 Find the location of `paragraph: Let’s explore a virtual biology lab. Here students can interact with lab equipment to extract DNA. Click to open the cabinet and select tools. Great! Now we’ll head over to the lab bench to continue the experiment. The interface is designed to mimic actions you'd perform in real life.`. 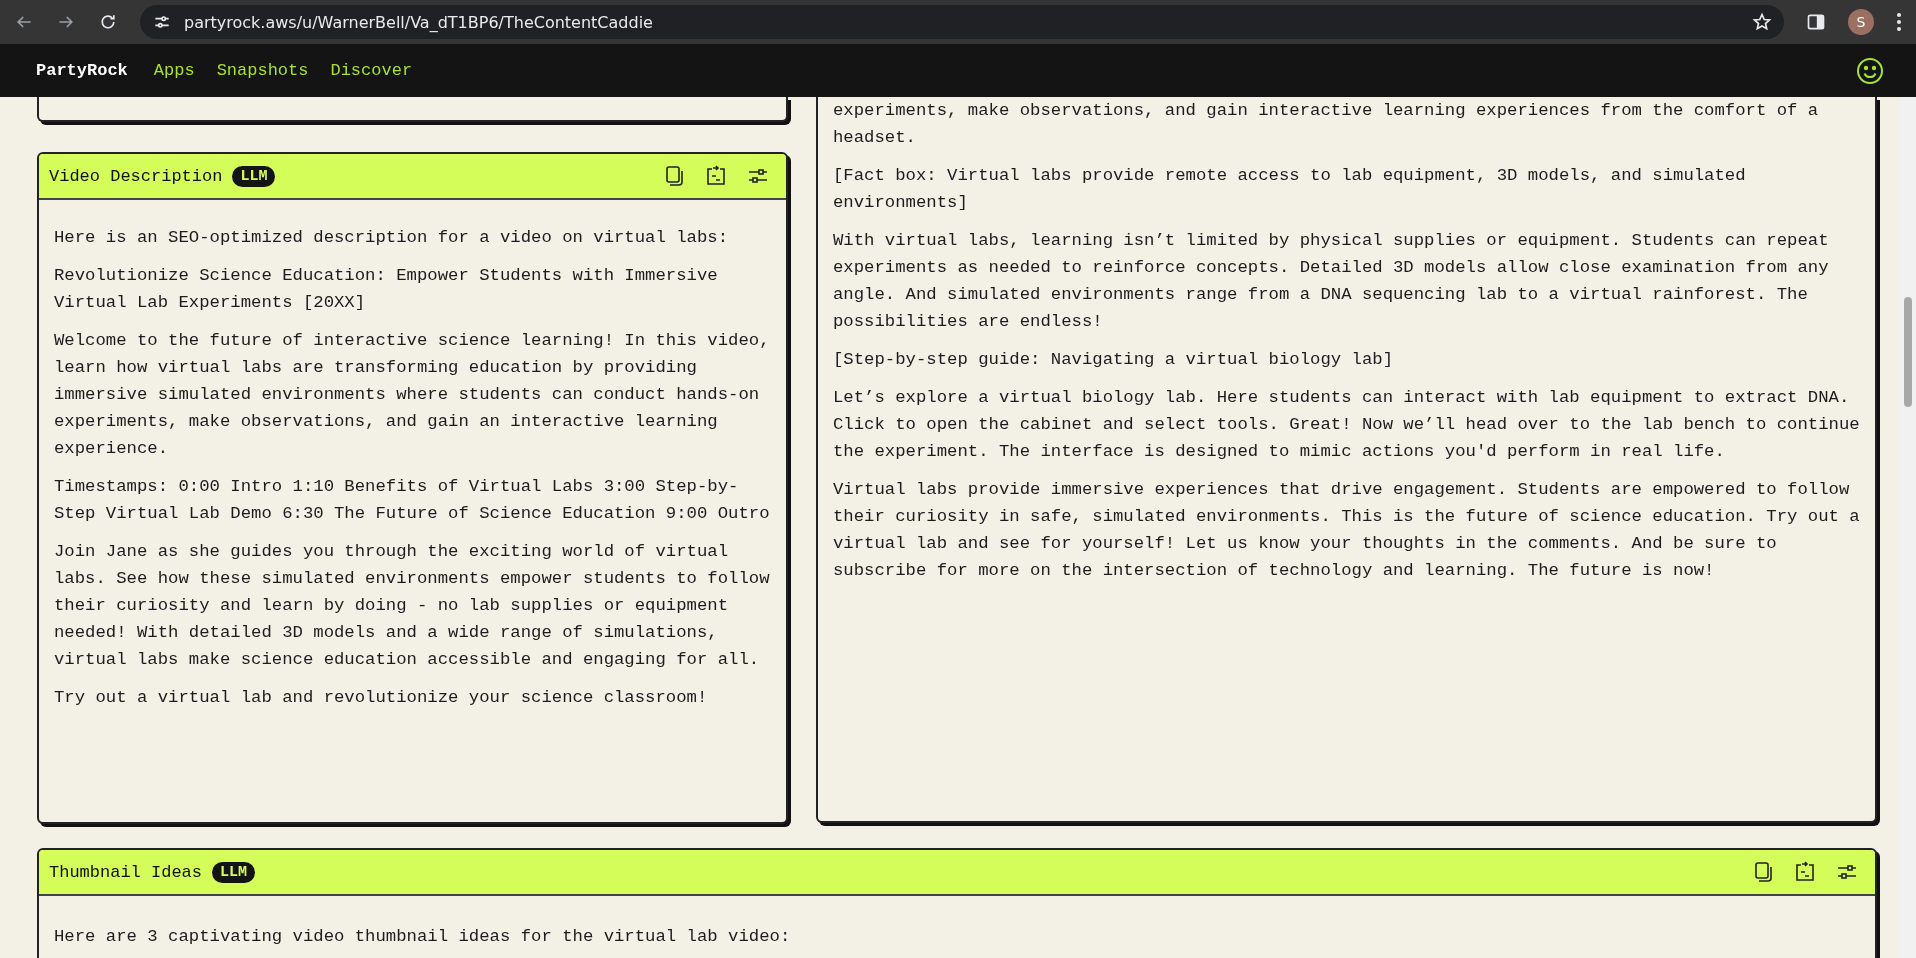

paragraph: Let’s explore a virtual biology lab. Here students can interact with lab equipment to extract DNA. Click to open the cabinet and select tools. Great! Now we’ll head over to the lab bench to continue the experiment. The interface is designed to mimic actions you'd perform in real life. is located at coordinates (1346, 425).